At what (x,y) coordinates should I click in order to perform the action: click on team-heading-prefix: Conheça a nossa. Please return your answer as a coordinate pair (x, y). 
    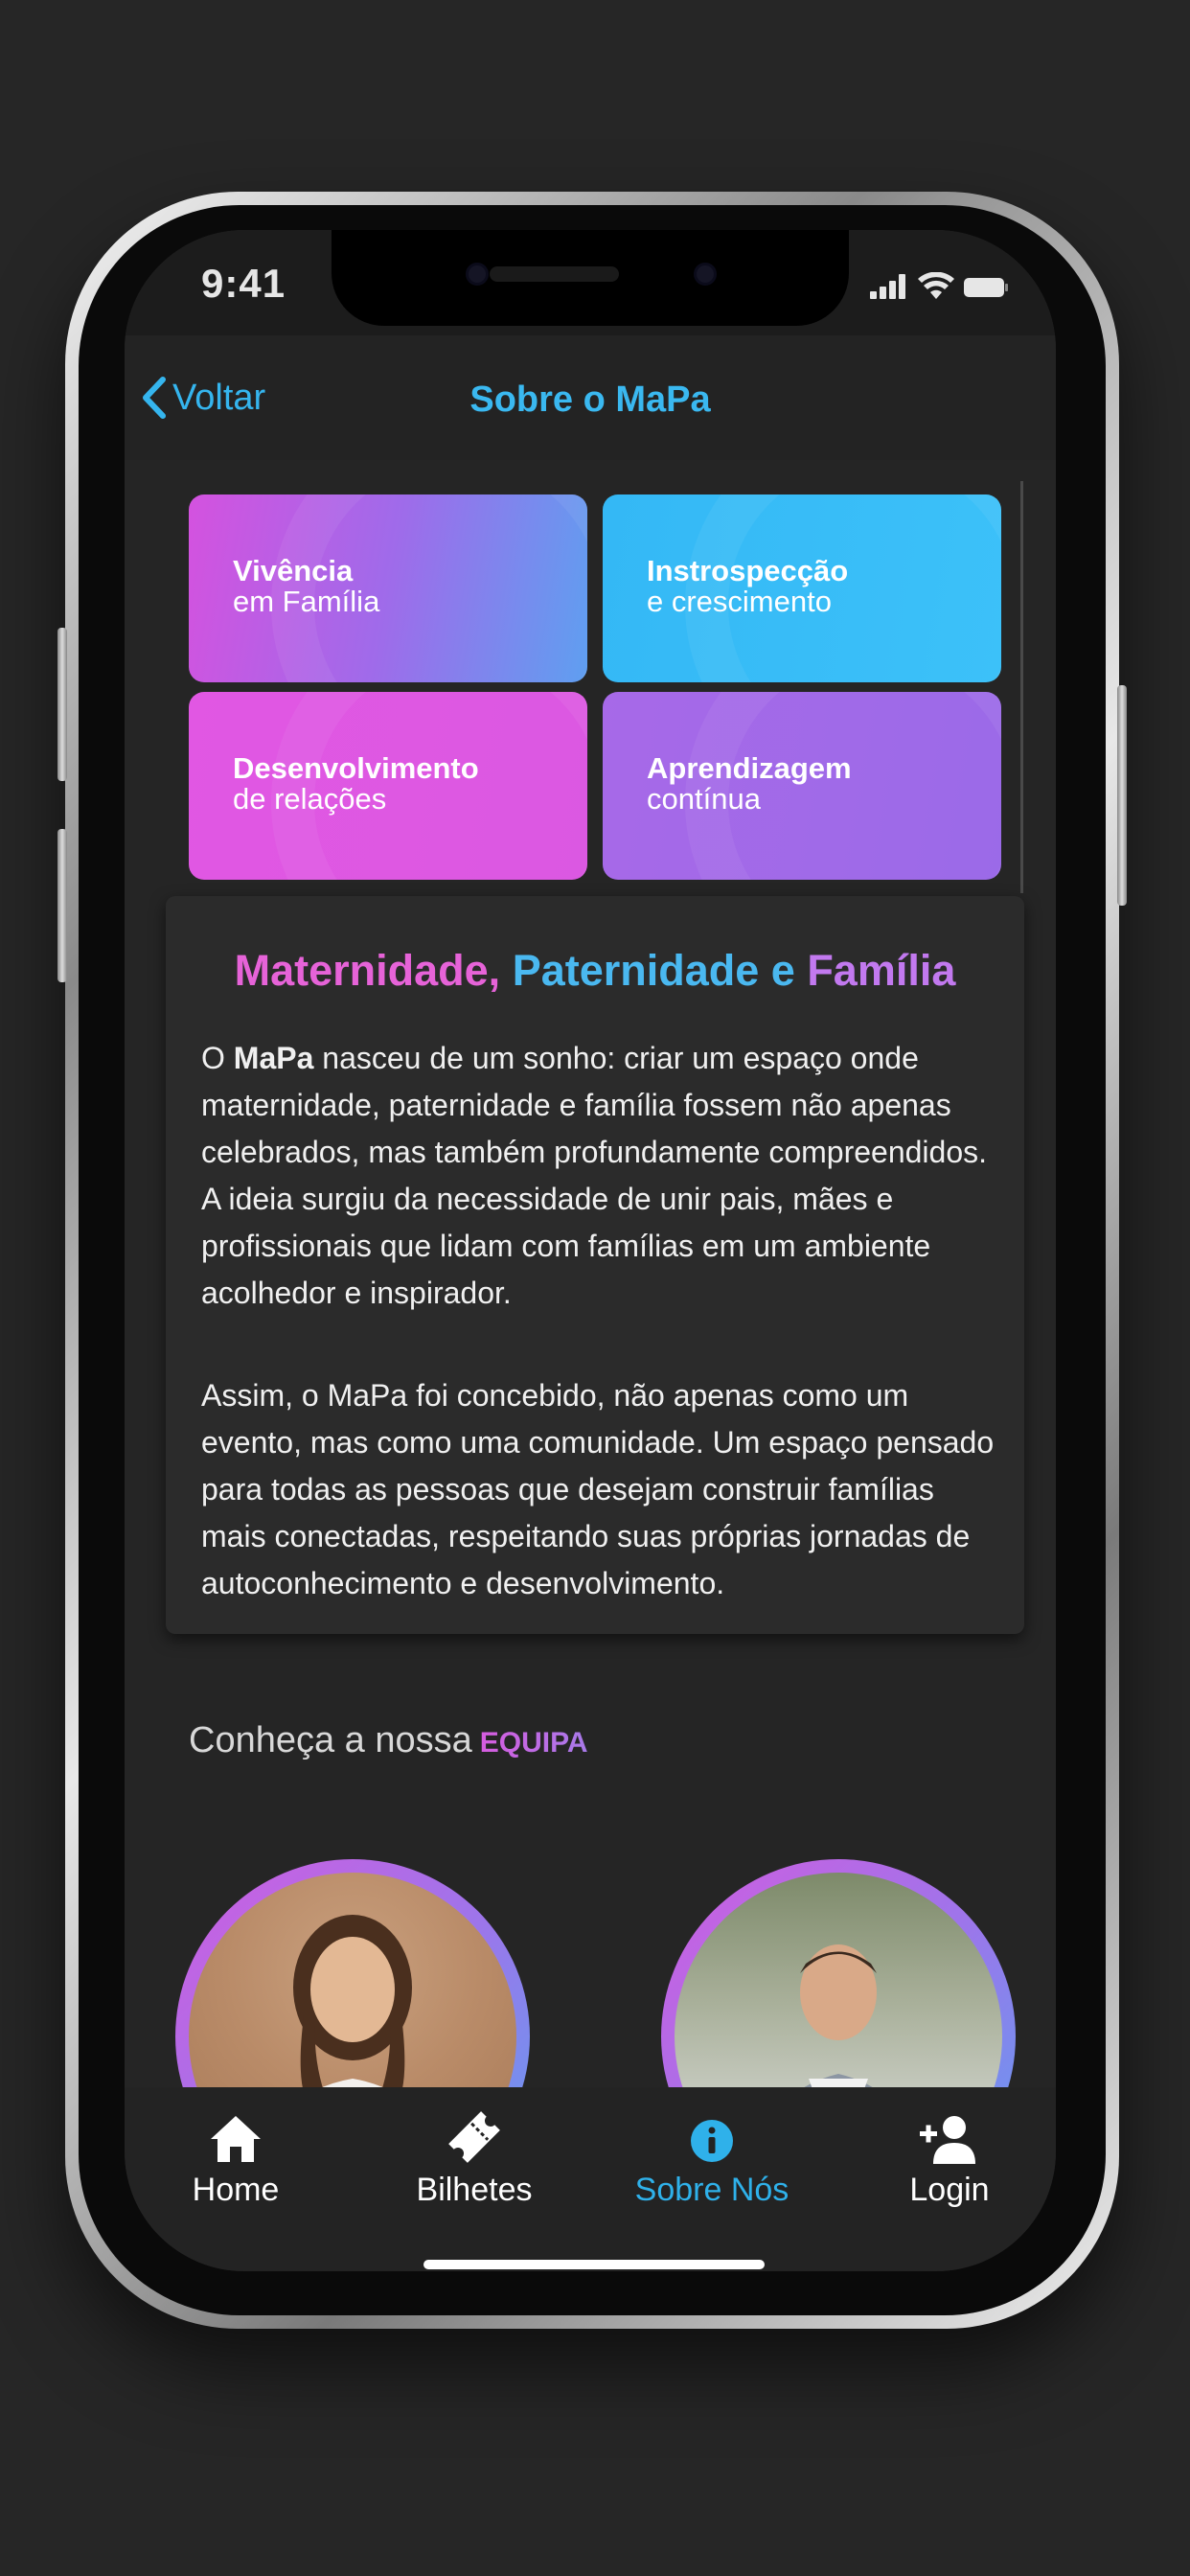
    Looking at the image, I should click on (331, 1740).